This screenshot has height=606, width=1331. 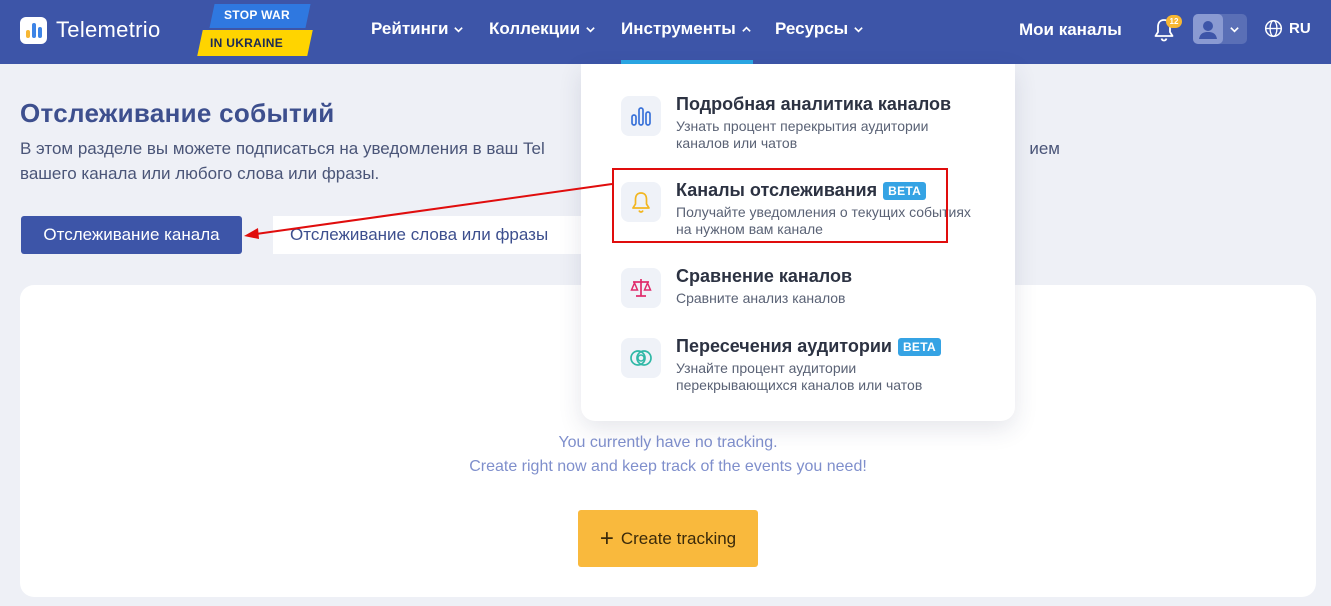 I want to click on nav-ratings-label: Рейтинги, so click(x=410, y=28).